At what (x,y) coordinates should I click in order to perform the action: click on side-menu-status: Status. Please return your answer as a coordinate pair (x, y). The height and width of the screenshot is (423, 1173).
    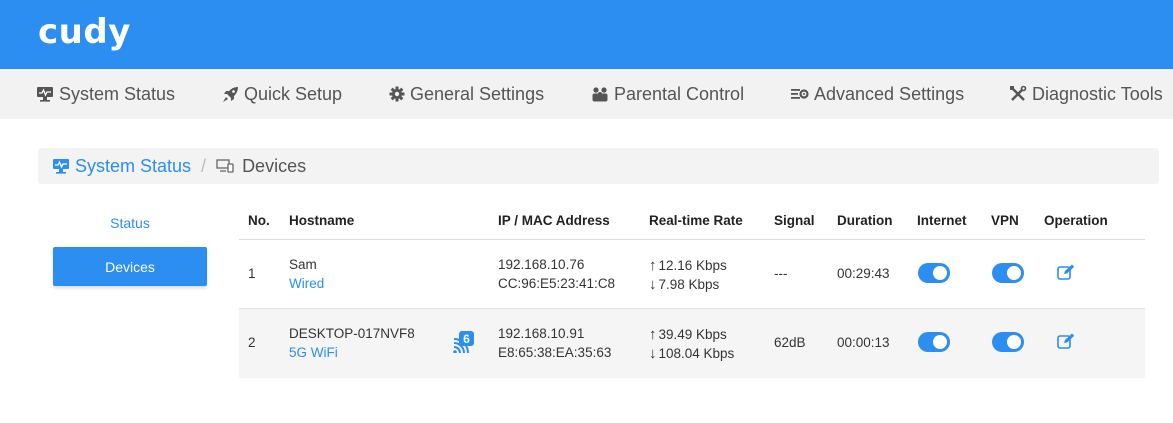
    Looking at the image, I should click on (130, 223).